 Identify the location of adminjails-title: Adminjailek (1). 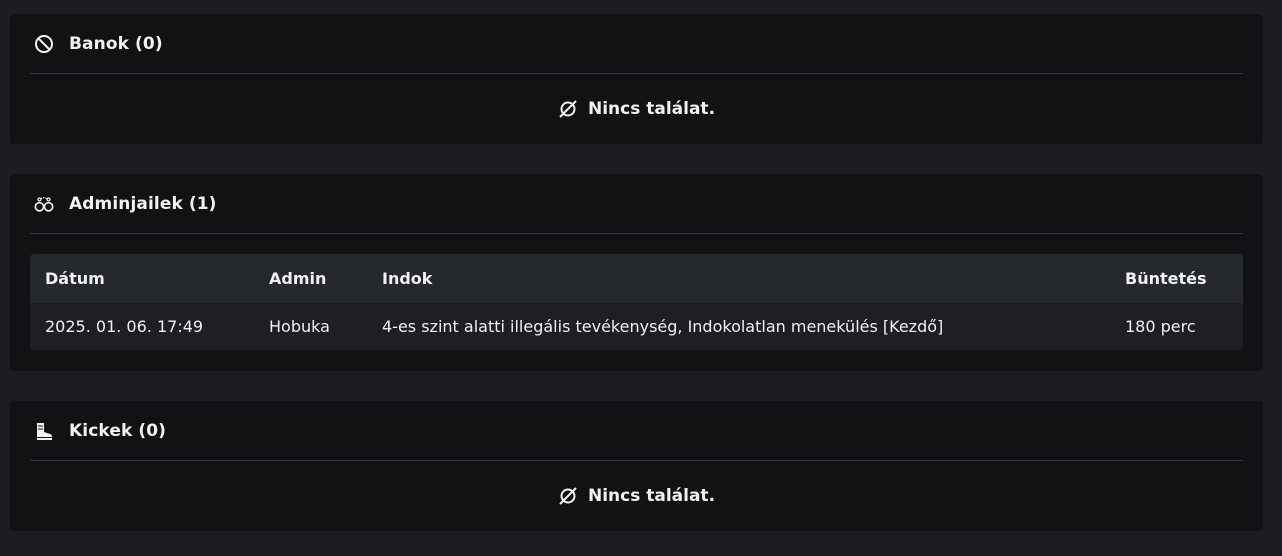
(143, 203).